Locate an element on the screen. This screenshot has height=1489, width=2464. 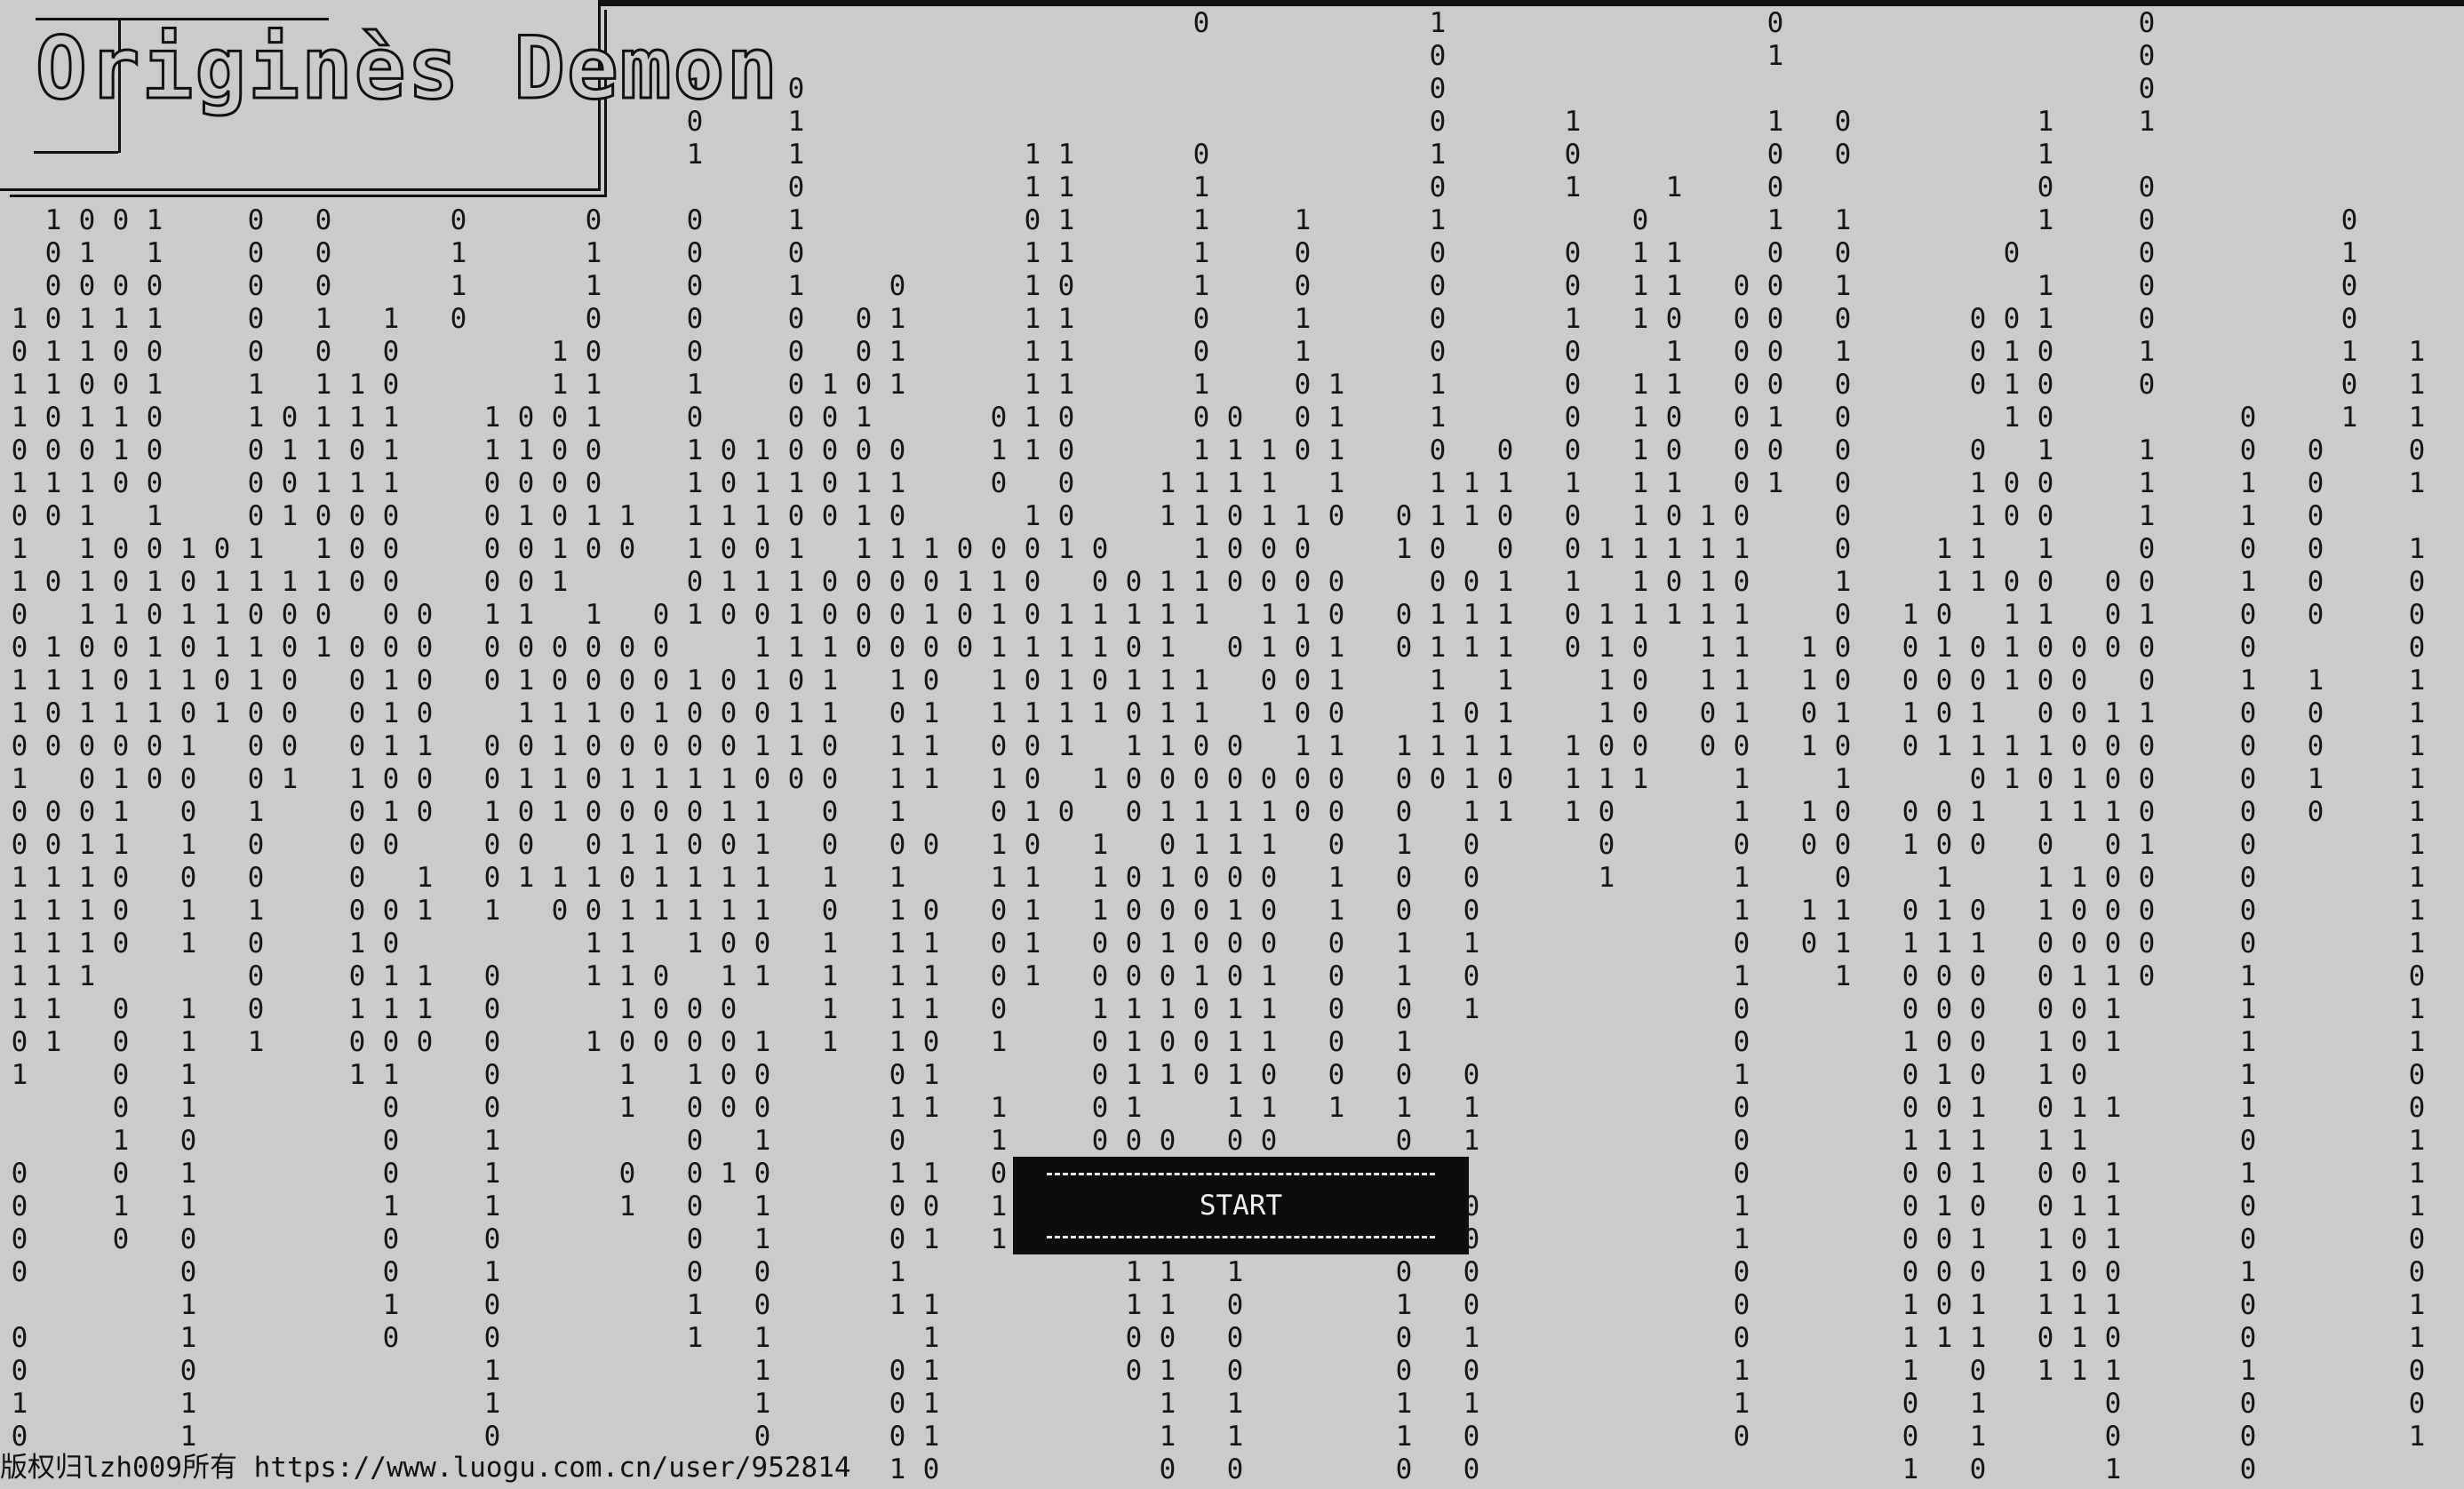
digit-rain-column: 0 0 0 0 0 0 1 0 0 1 0 is located at coordinates (2315, 631).